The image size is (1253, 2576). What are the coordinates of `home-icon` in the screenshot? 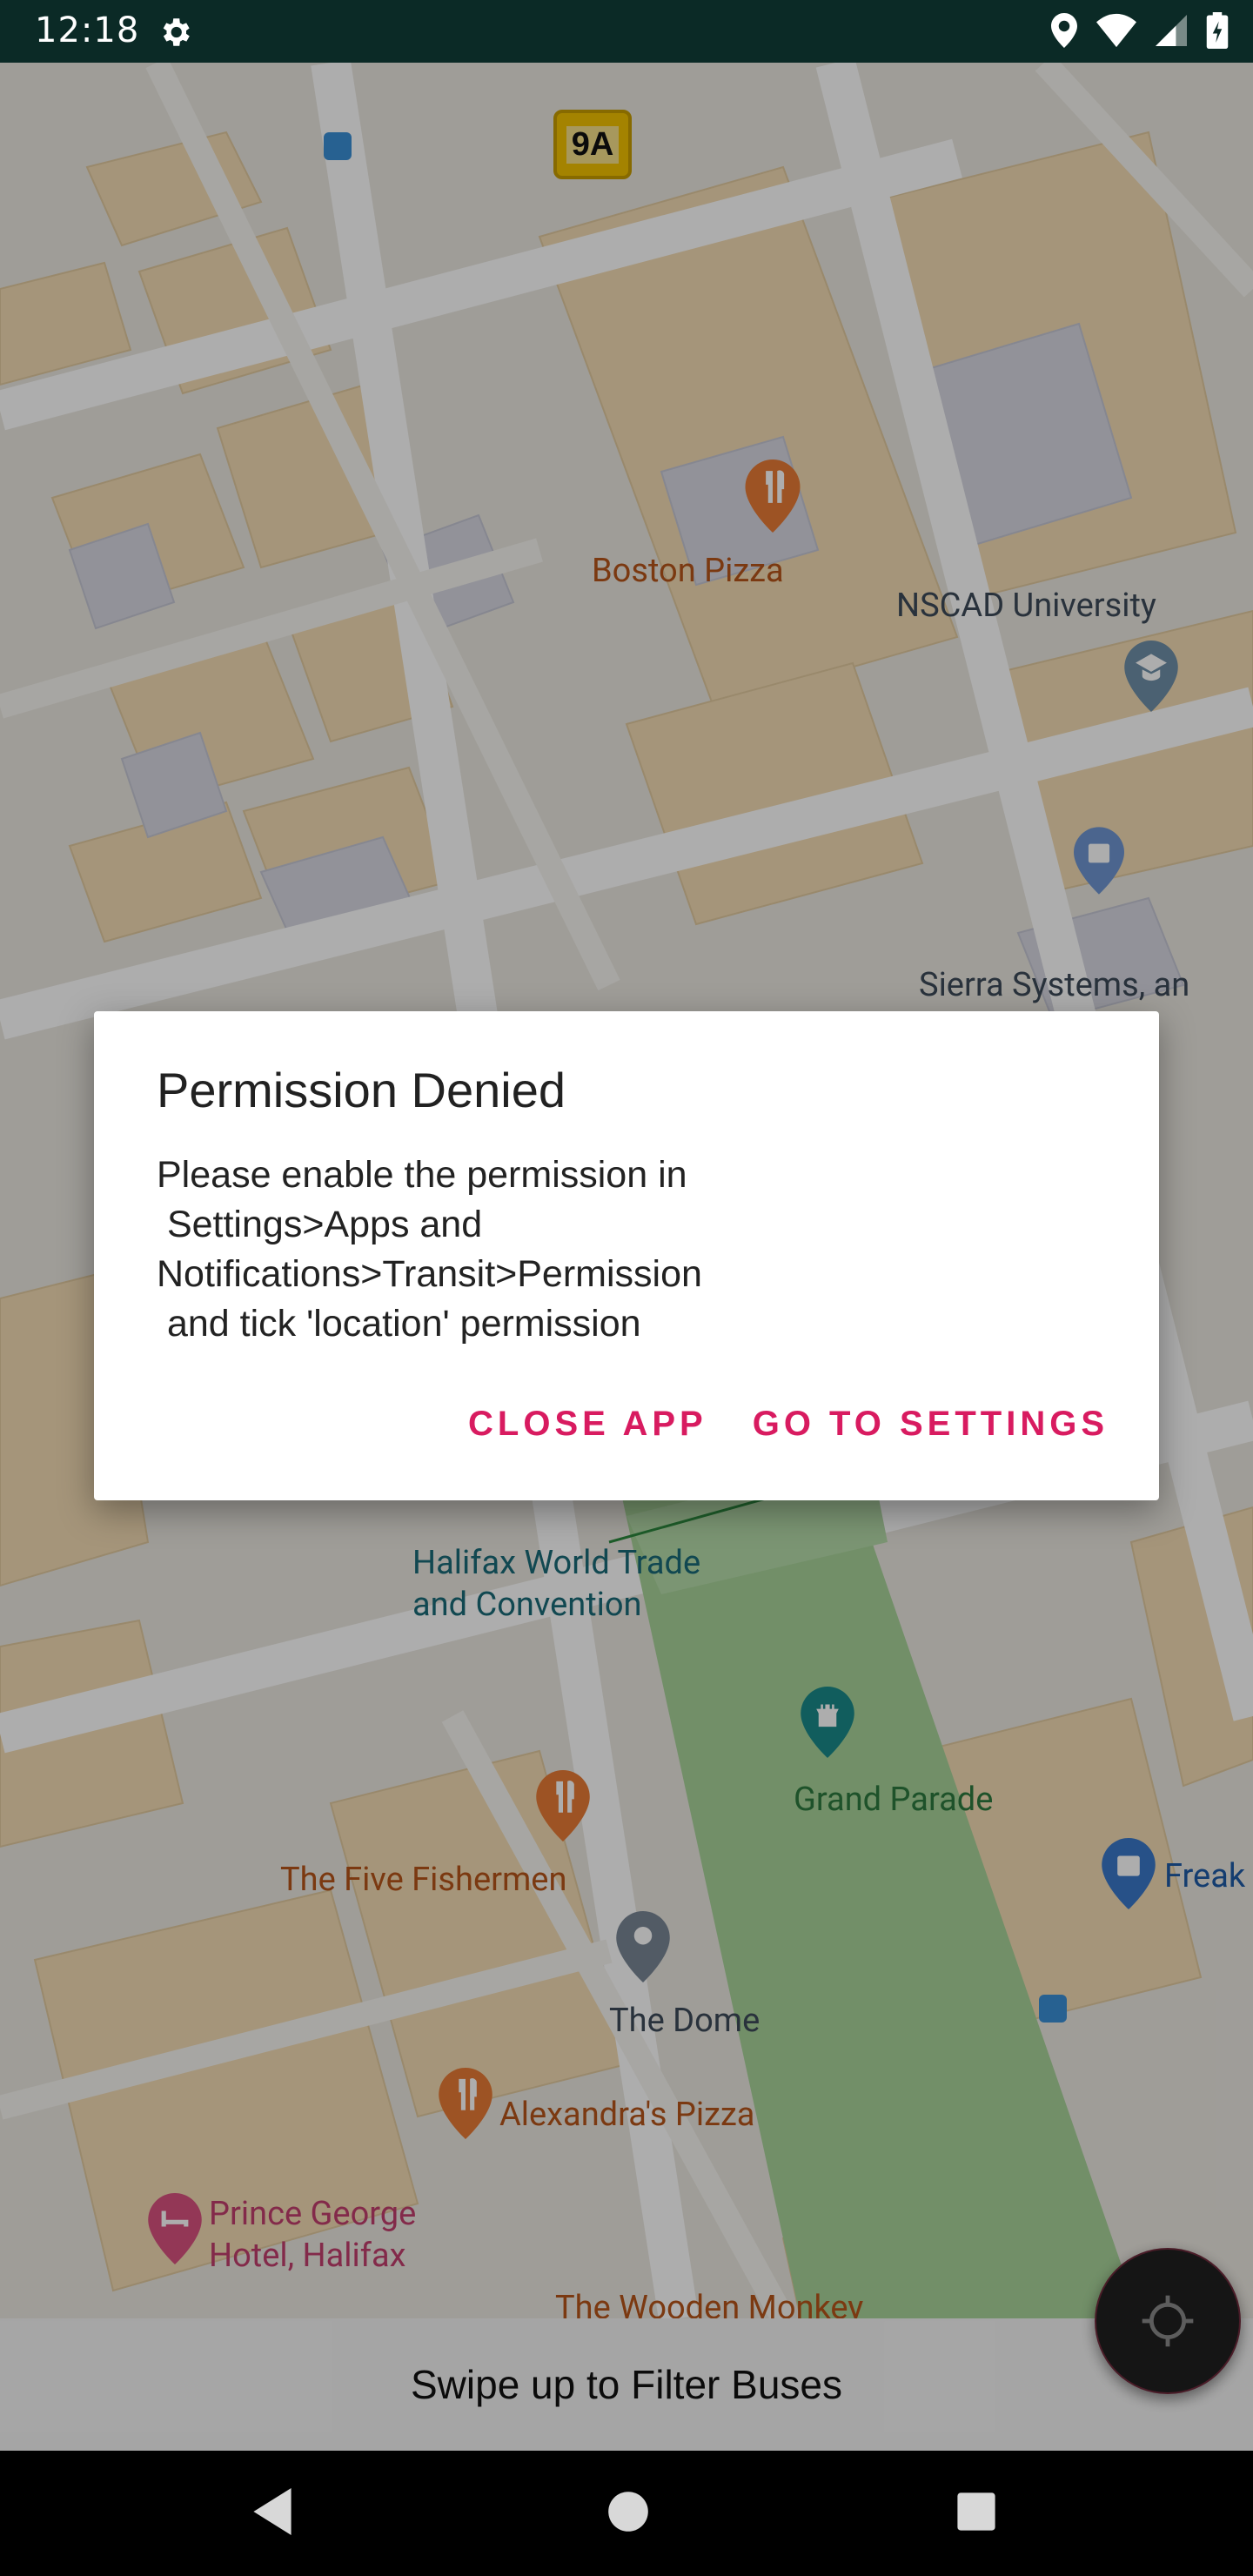 It's located at (628, 2511).